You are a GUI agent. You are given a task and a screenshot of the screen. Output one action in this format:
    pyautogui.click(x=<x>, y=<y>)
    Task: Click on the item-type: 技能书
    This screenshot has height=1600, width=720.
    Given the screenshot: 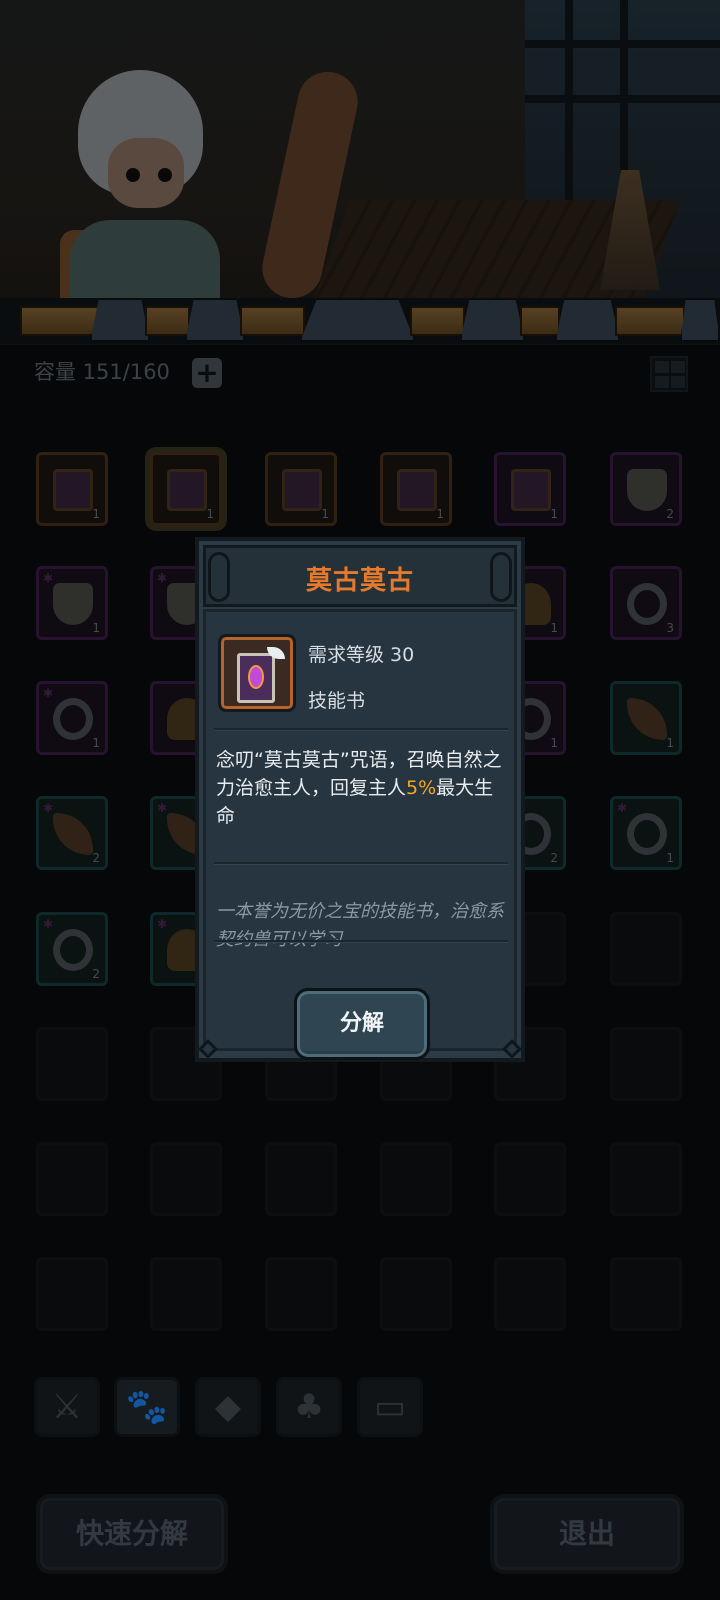 What is the action you would take?
    pyautogui.click(x=337, y=701)
    